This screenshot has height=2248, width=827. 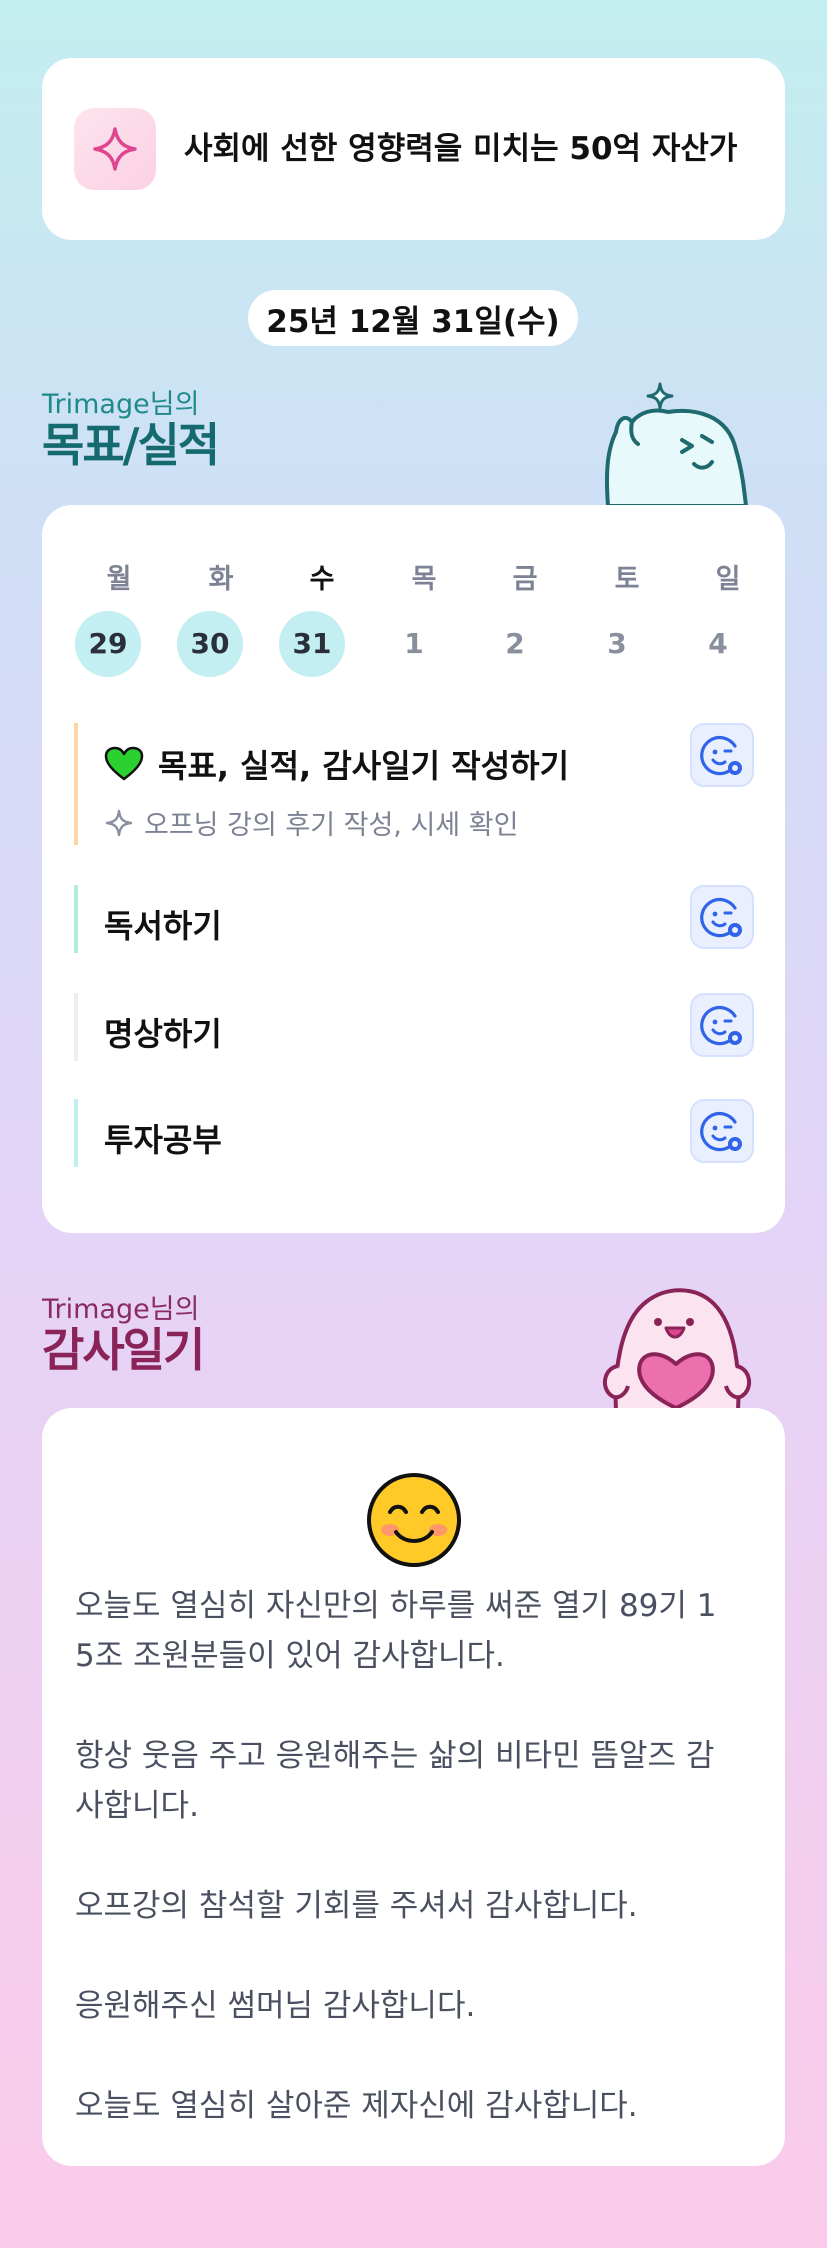 I want to click on task-subtitle: 오프닝 강의 후기 작성, 시세 확인, so click(x=331, y=825).